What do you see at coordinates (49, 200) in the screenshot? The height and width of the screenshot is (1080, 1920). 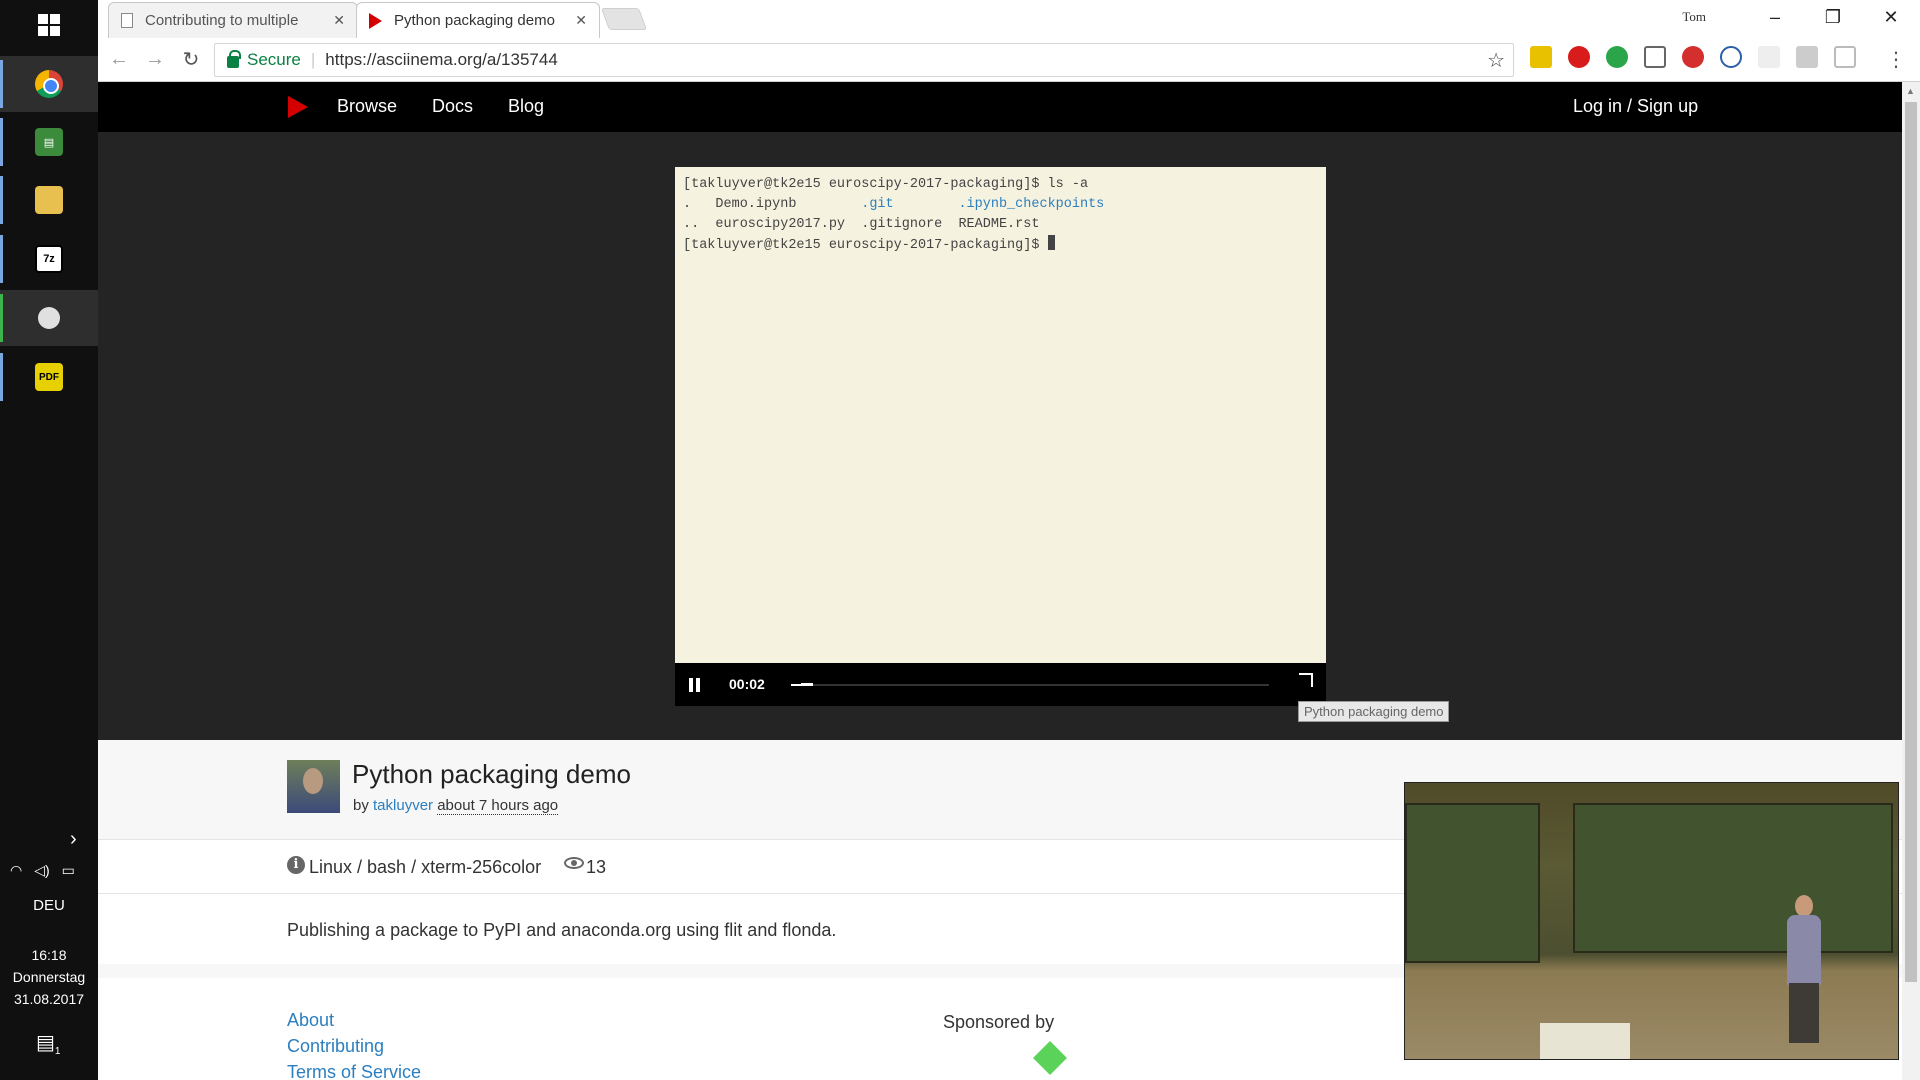 I see `taskbar-file-explorer` at bounding box center [49, 200].